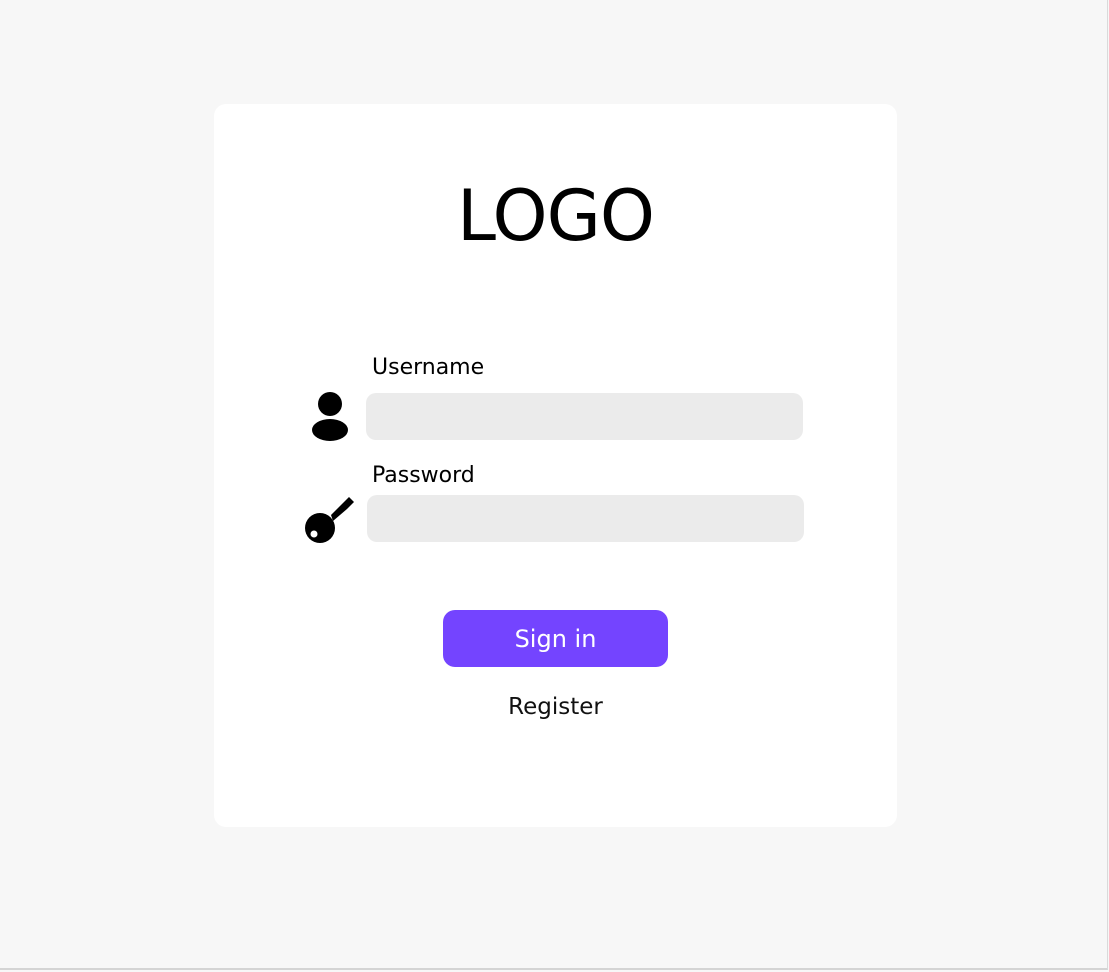 The width and height of the screenshot is (1109, 972). I want to click on username-label: Username, so click(428, 367).